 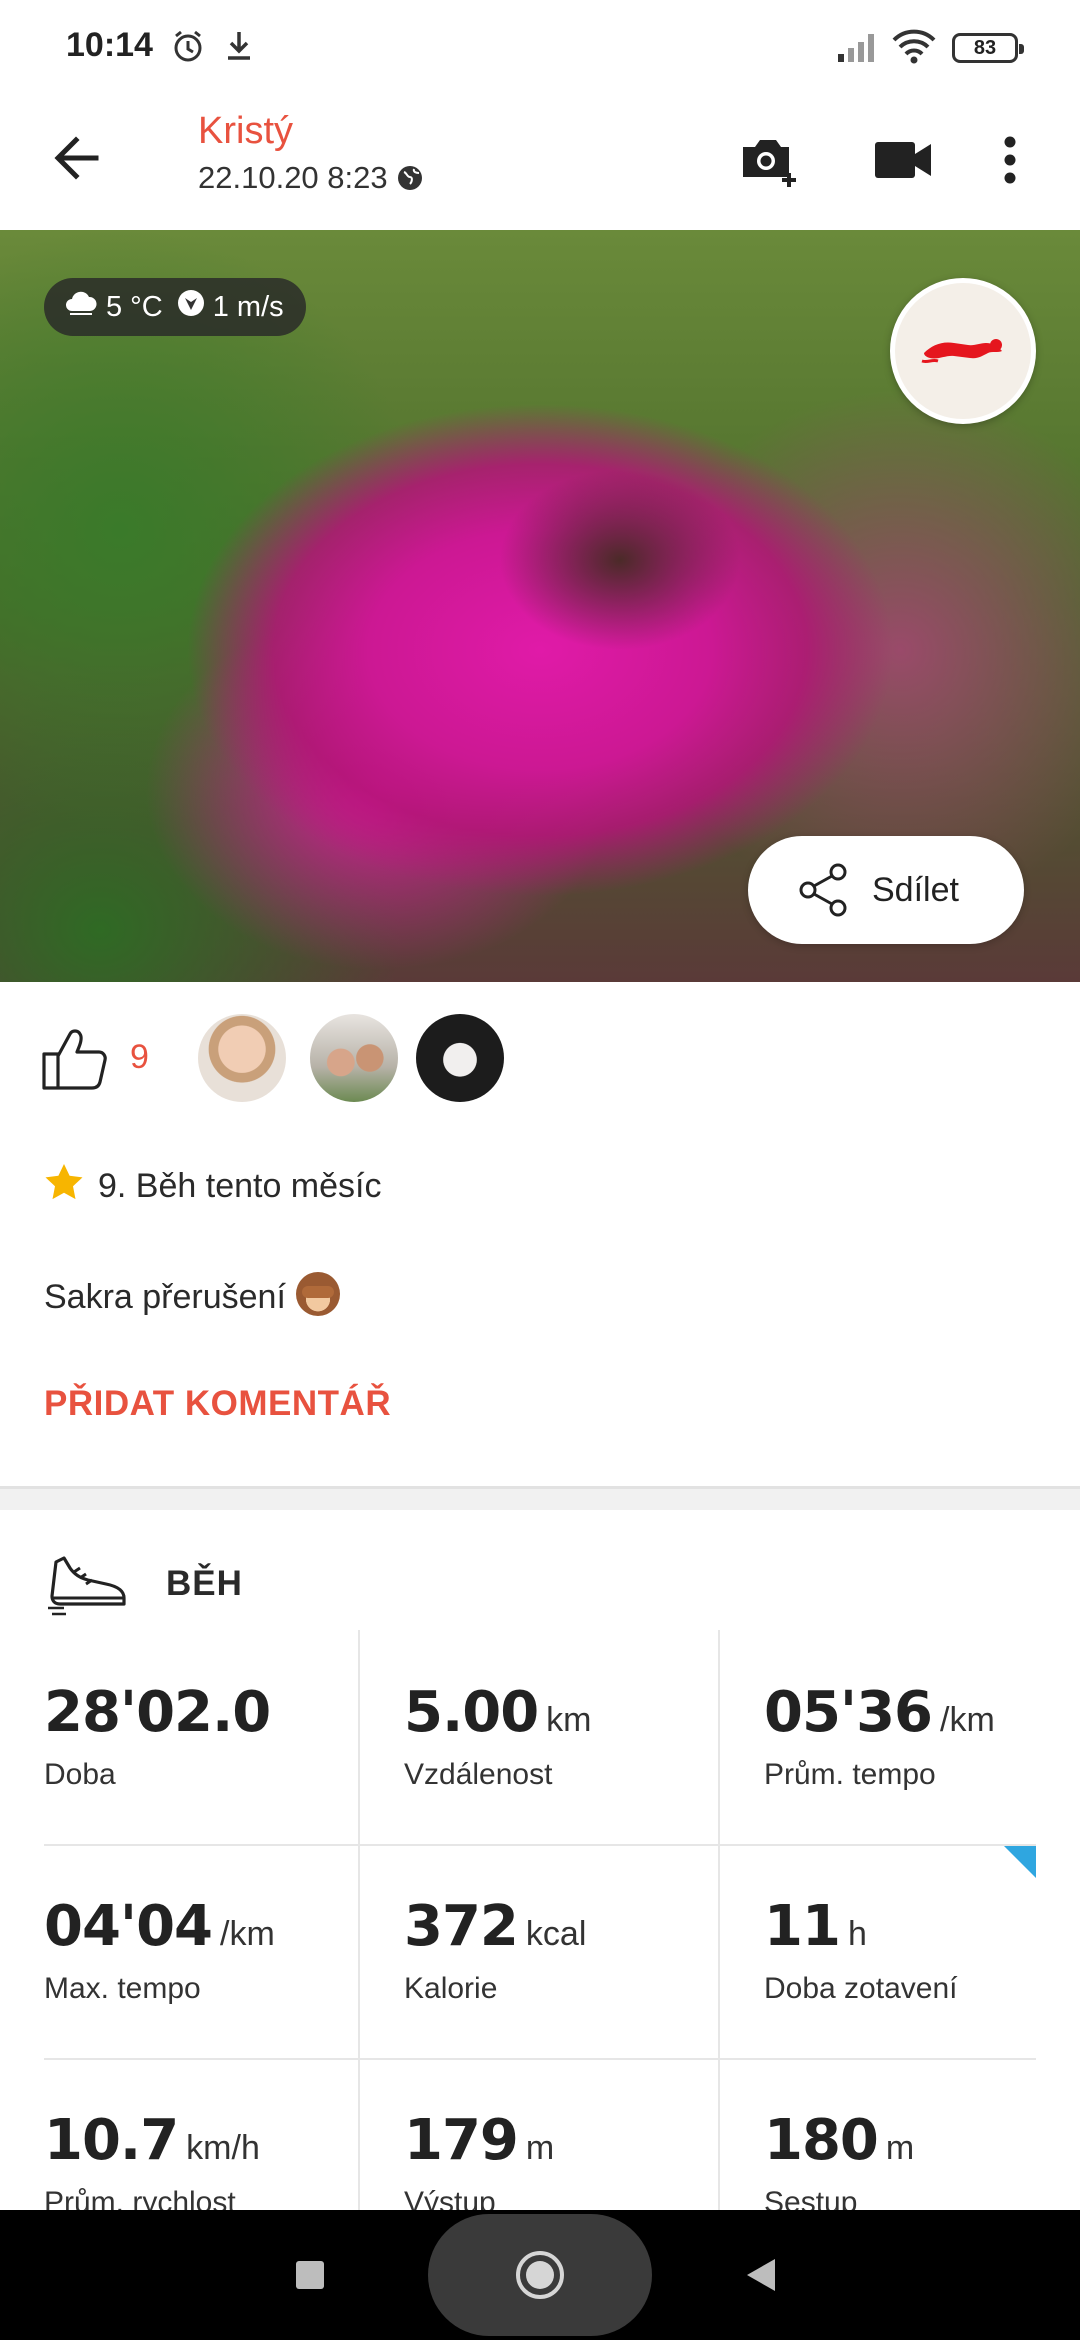 I want to click on user-name: Kristý, so click(x=245, y=131).